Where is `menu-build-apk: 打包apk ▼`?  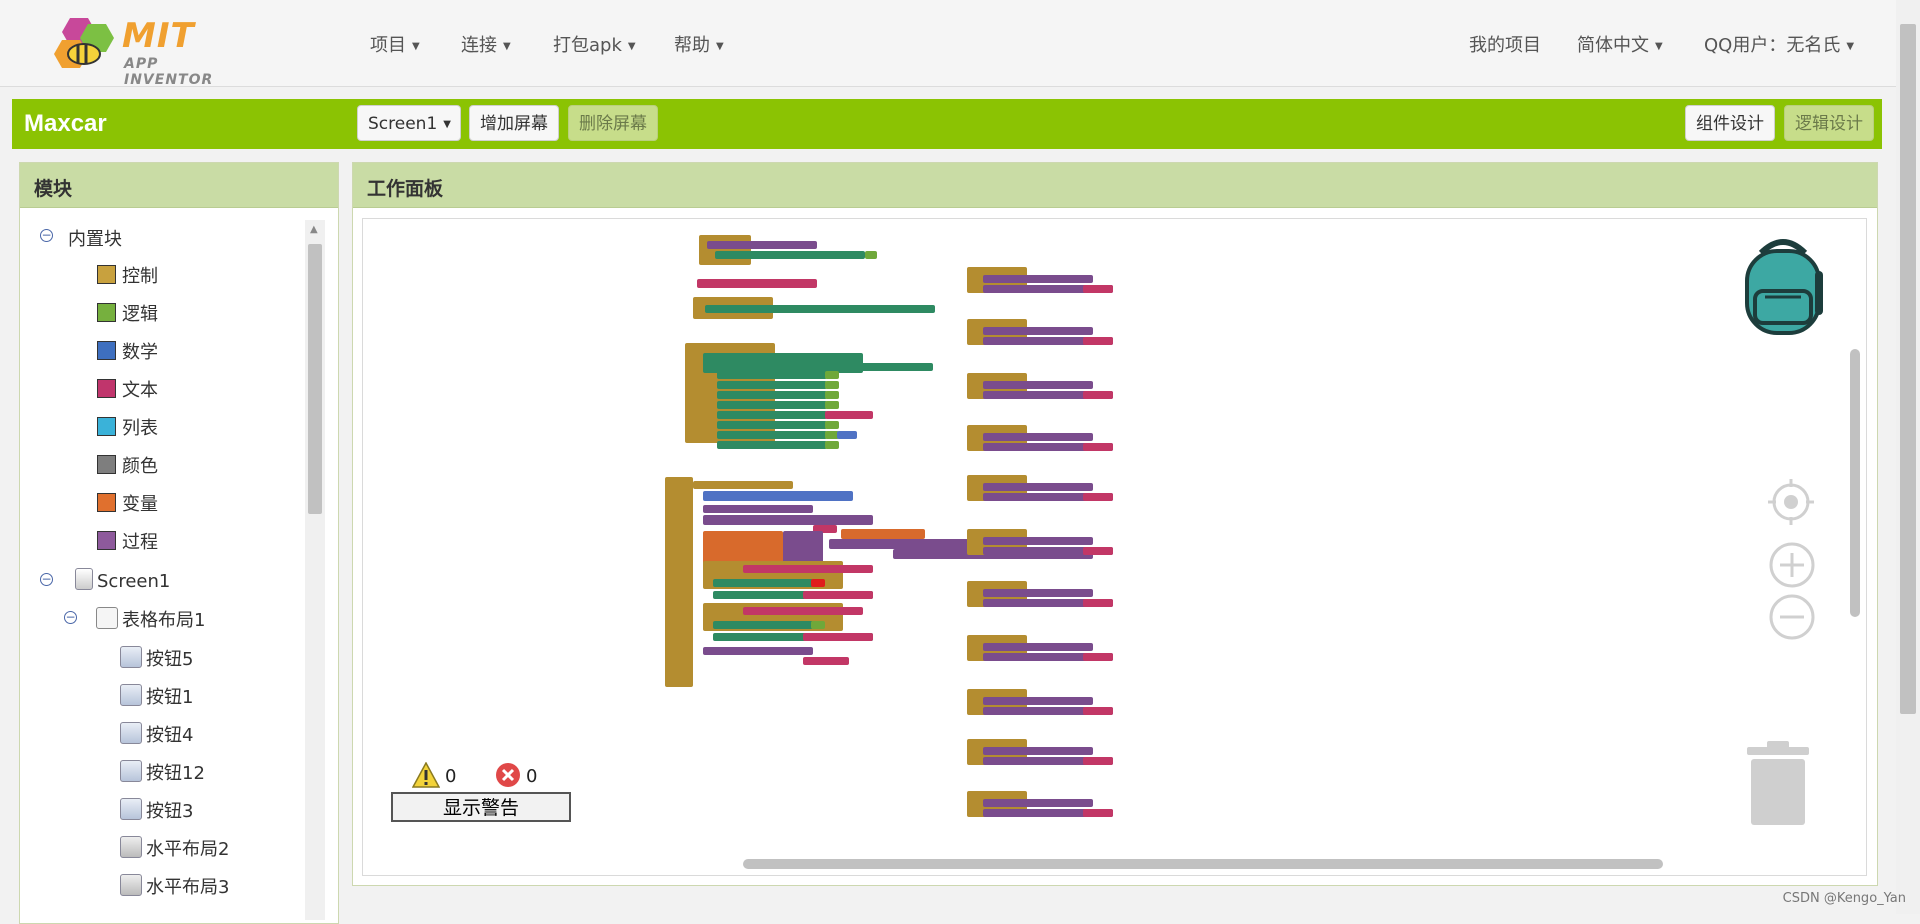 menu-build-apk: 打包apk ▼ is located at coordinates (594, 44).